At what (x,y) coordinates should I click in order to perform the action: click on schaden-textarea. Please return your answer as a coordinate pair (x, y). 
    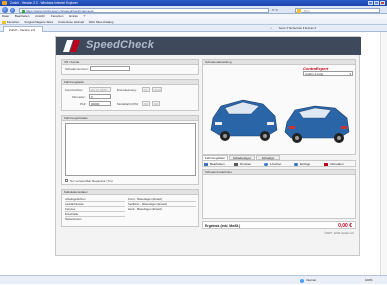
    Looking at the image, I should click on (130, 149).